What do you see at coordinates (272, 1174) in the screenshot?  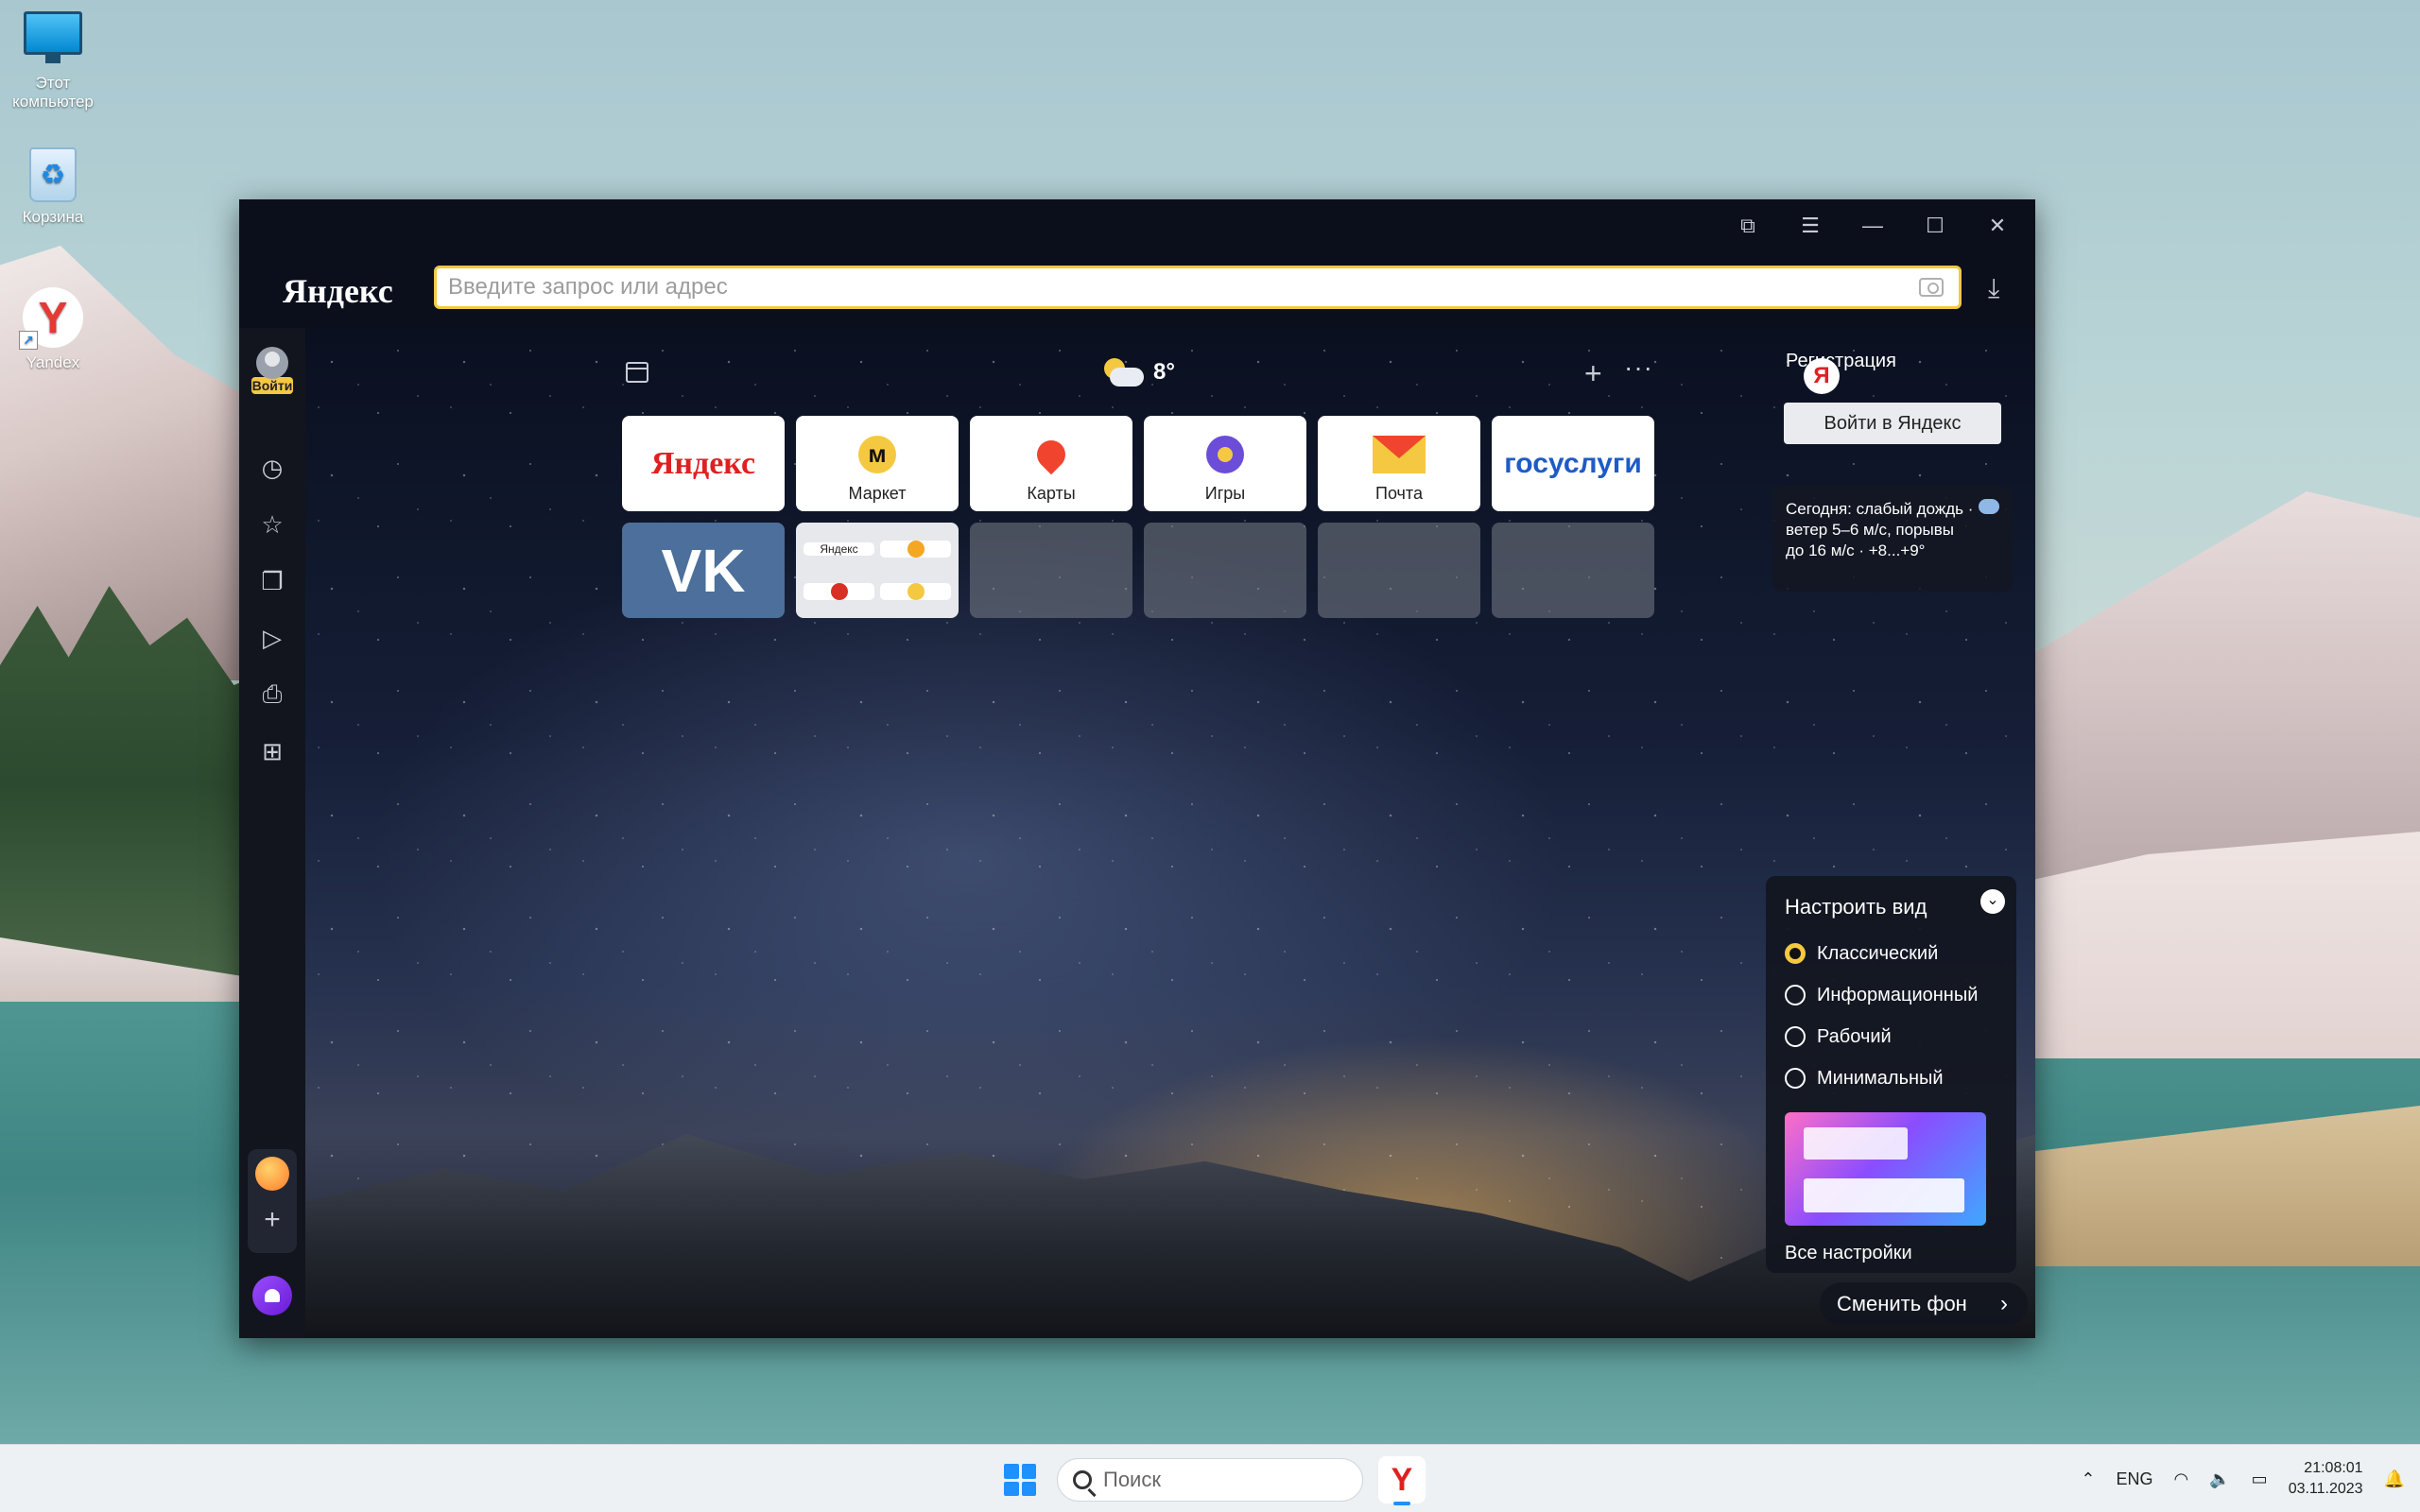 I see `zen-icon` at bounding box center [272, 1174].